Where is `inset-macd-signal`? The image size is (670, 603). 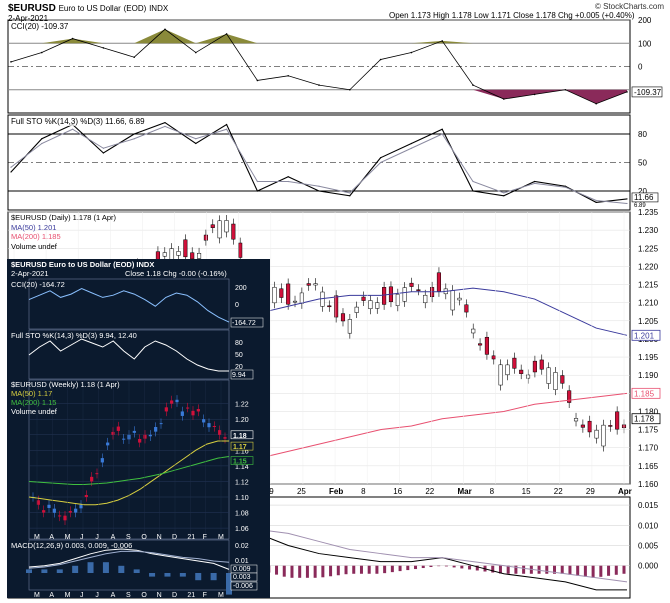 inset-macd-signal is located at coordinates (129, 559).